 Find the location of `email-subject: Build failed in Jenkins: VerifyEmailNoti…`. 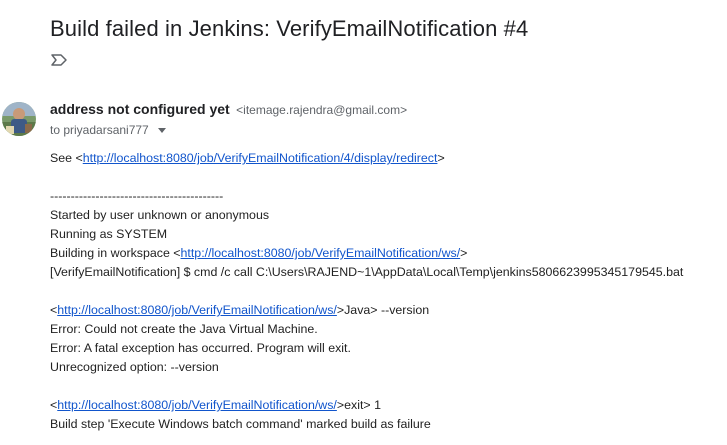

email-subject: Build failed in Jenkins: VerifyEmailNoti… is located at coordinates (289, 28).